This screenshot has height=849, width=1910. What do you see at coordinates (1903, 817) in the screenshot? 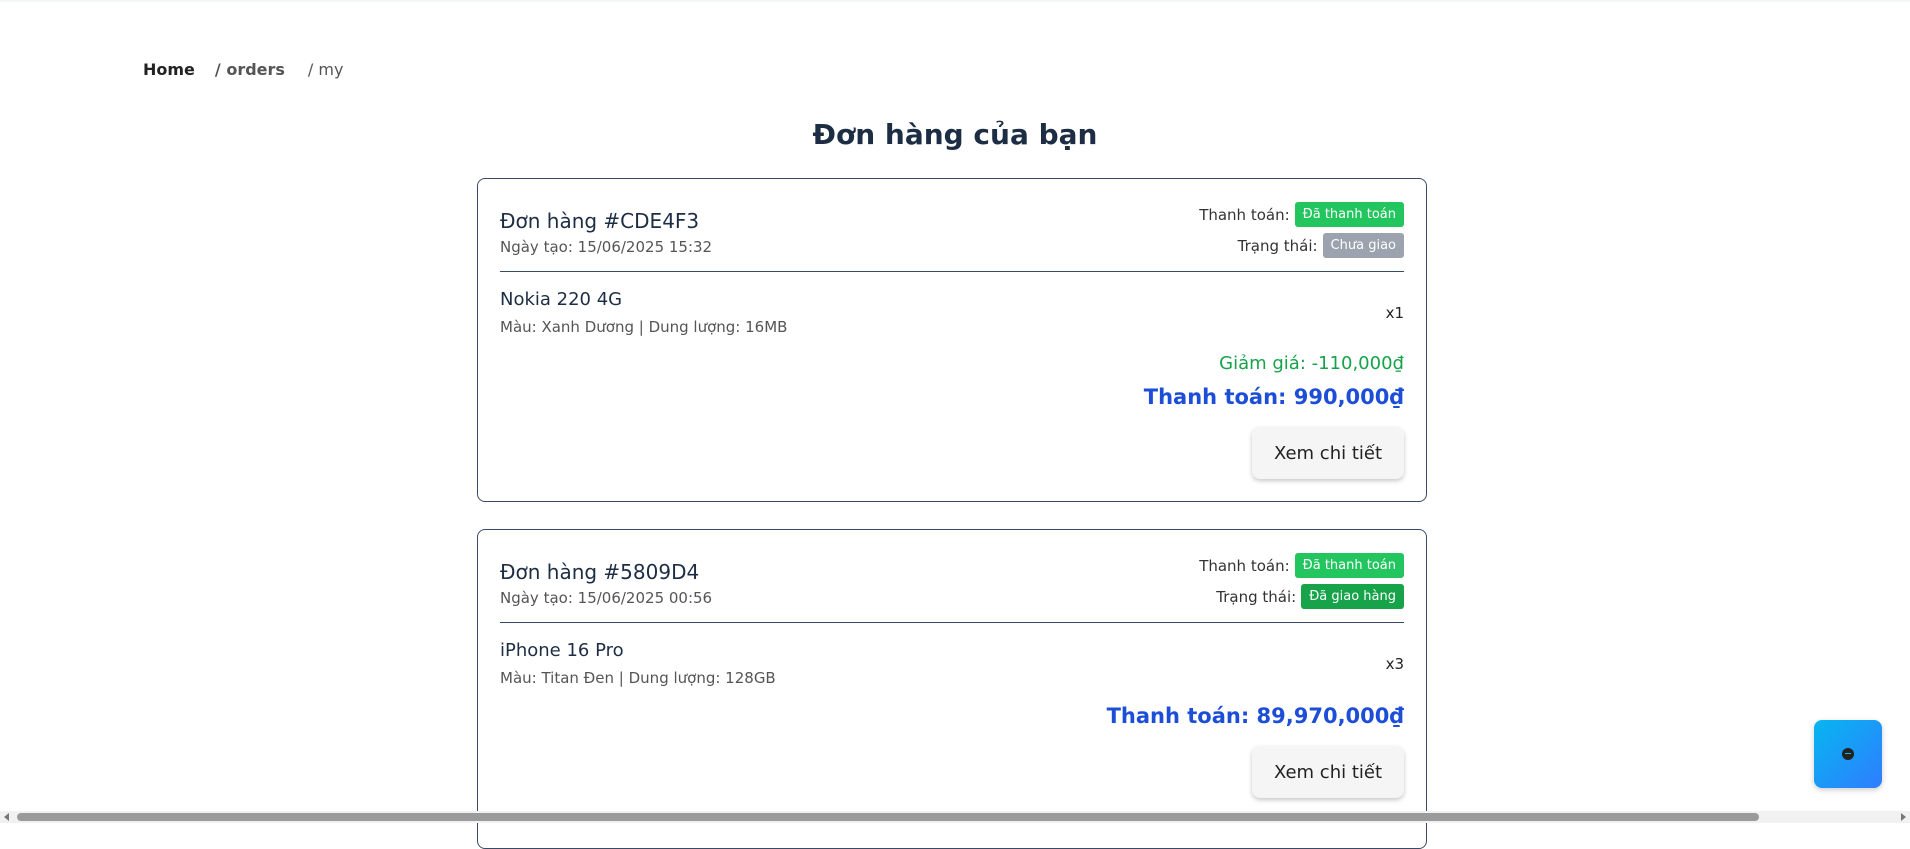
I see `scroll-right-arrow-icon` at bounding box center [1903, 817].